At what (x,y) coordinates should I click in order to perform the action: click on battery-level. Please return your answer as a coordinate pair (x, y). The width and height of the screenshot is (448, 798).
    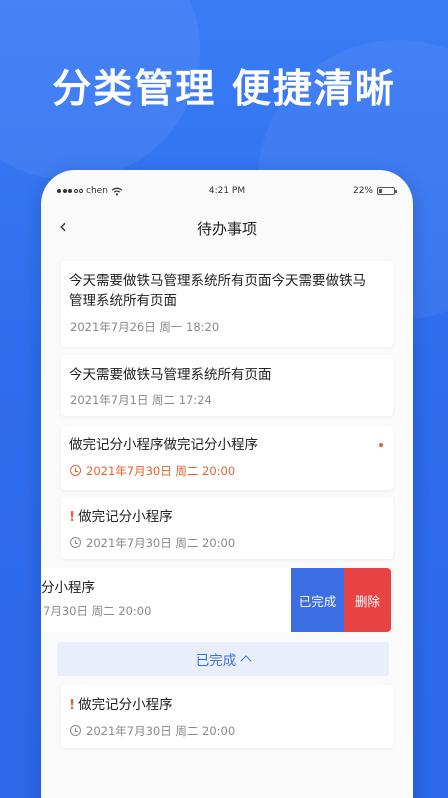
    Looking at the image, I should click on (380, 191).